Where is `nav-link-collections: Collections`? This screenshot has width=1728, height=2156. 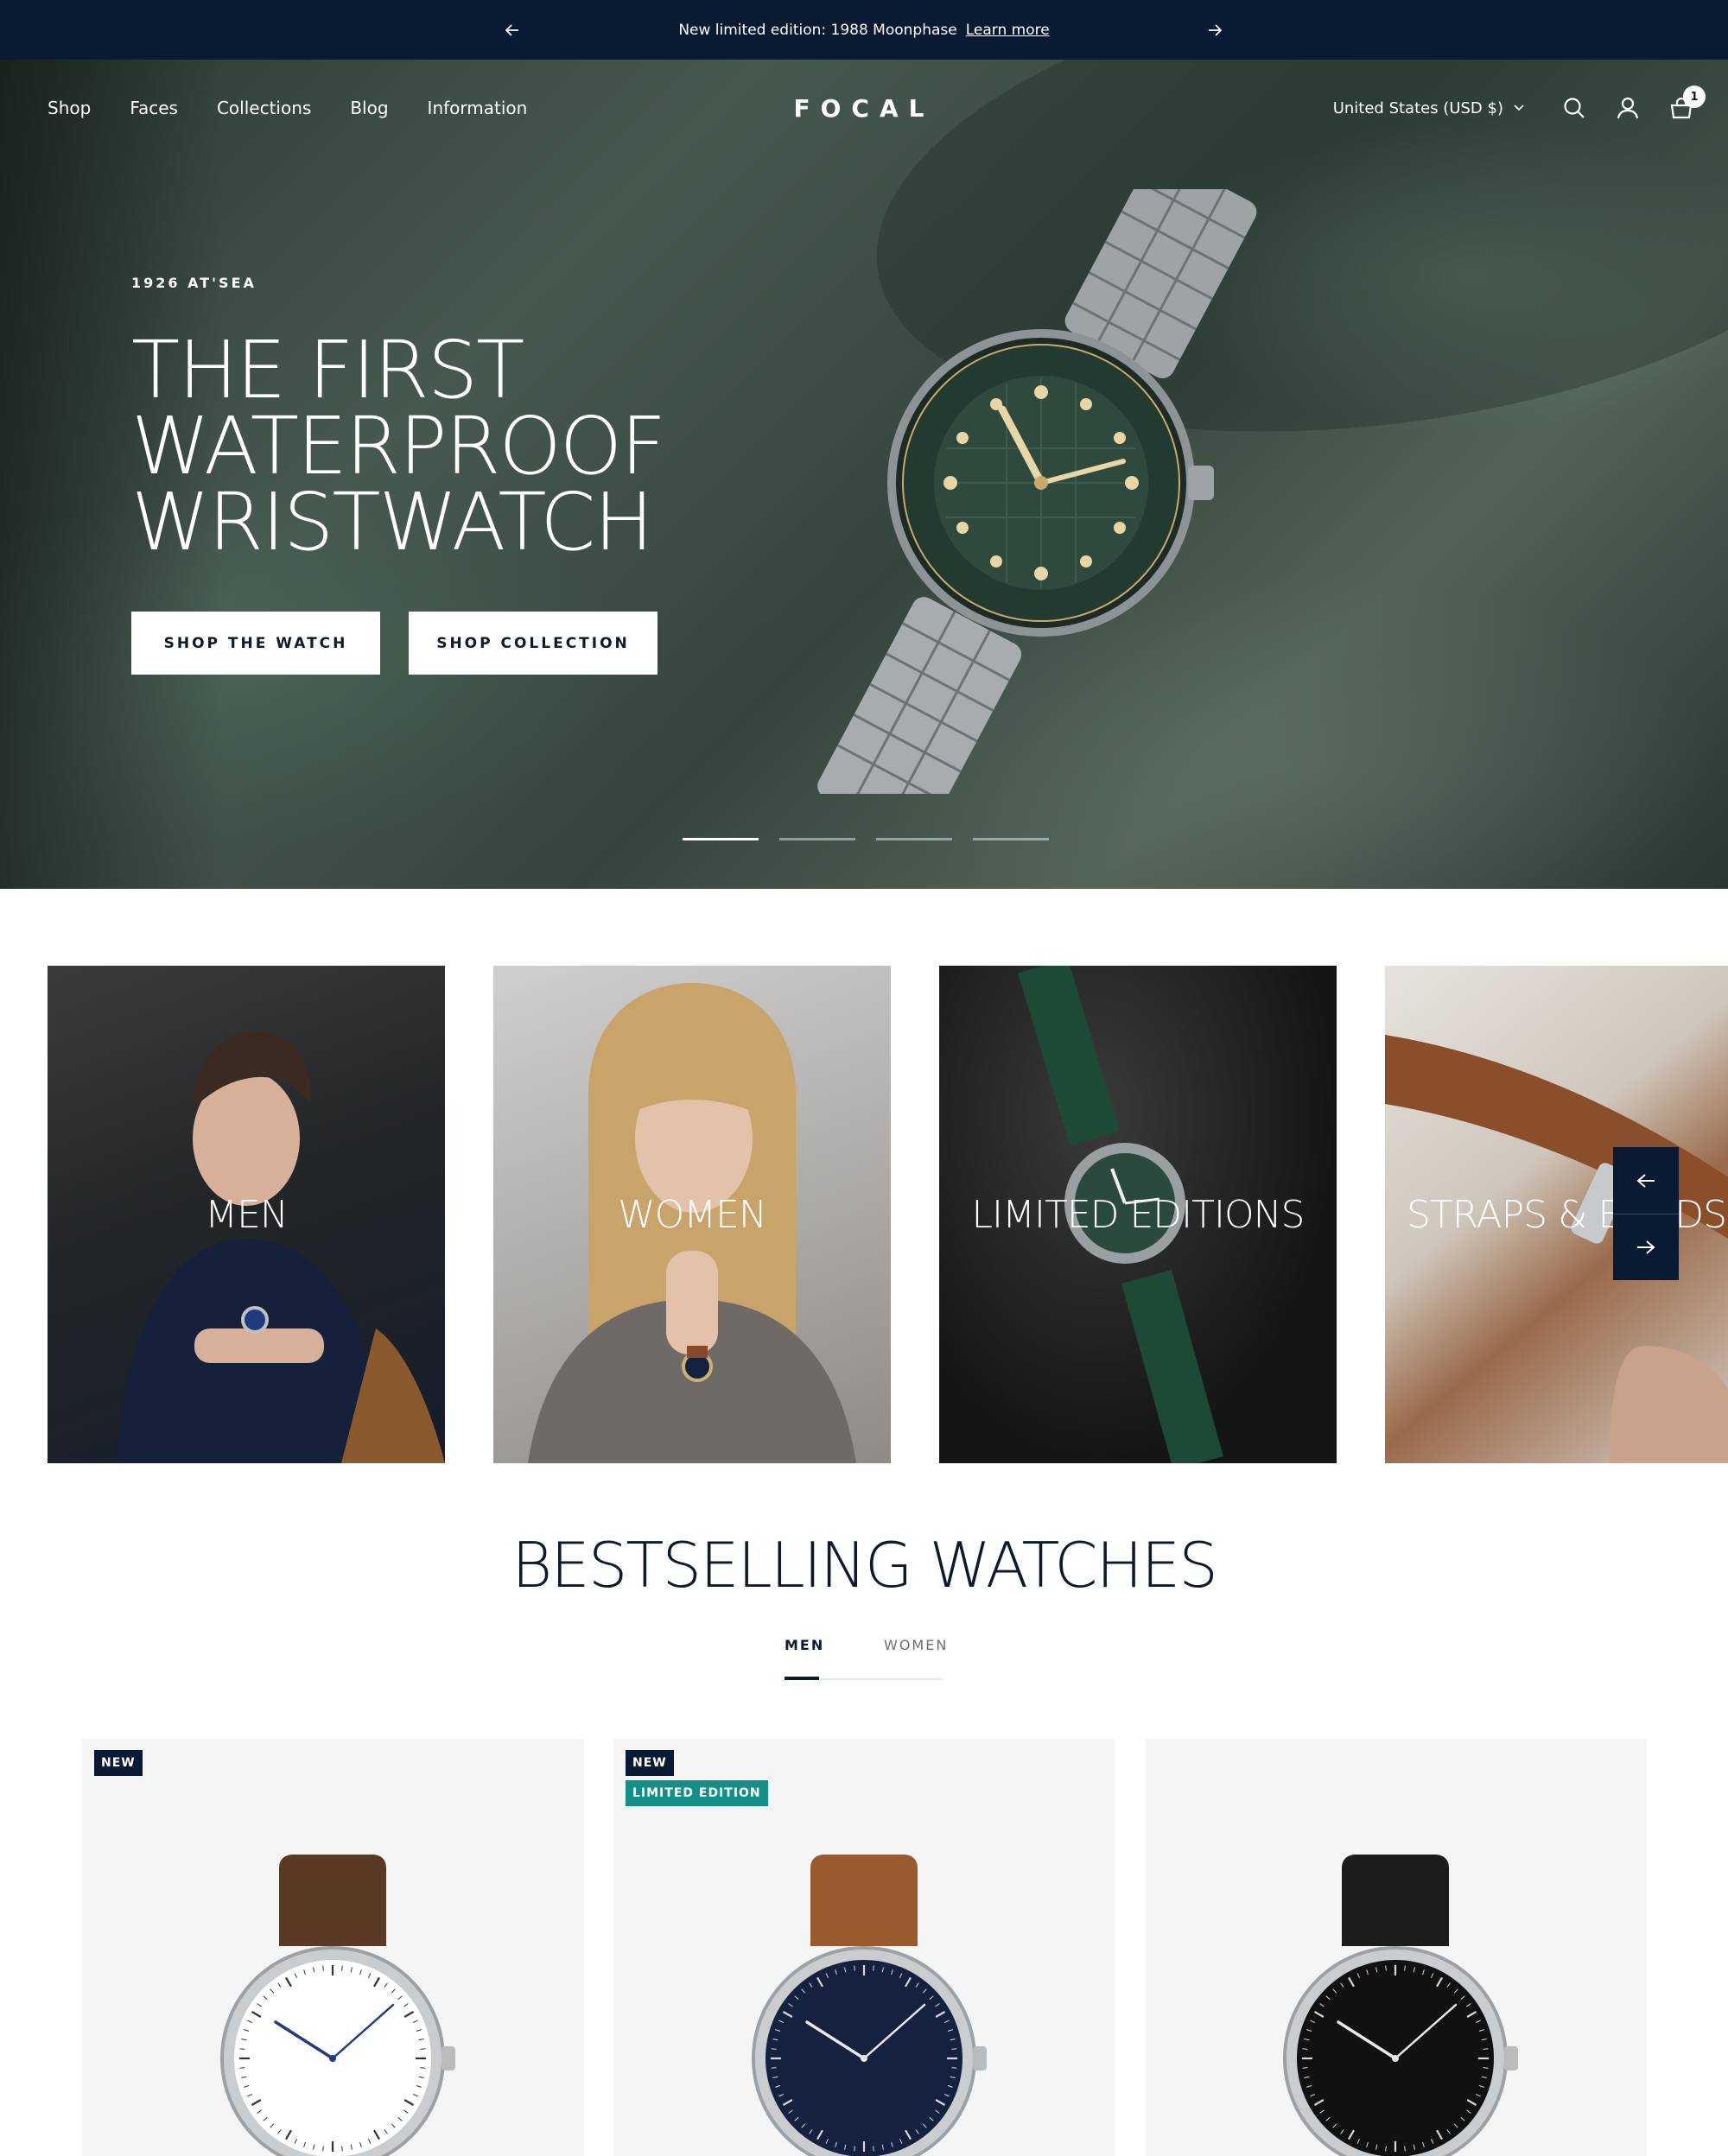
nav-link-collections: Collections is located at coordinates (264, 108).